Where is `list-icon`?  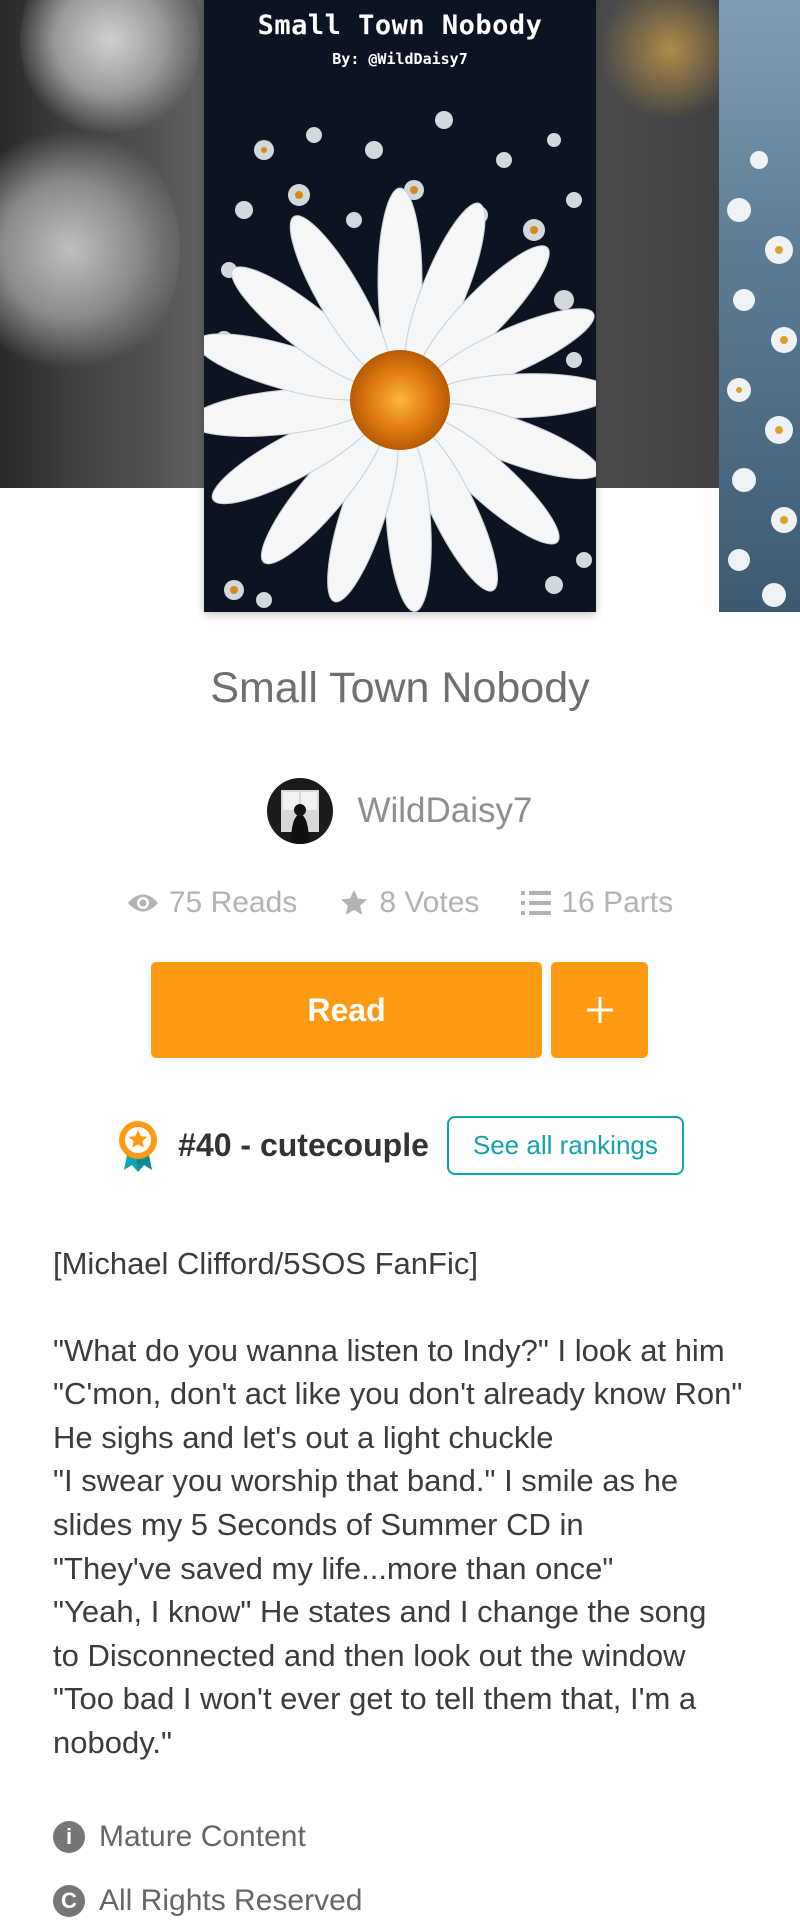
list-icon is located at coordinates (536, 903).